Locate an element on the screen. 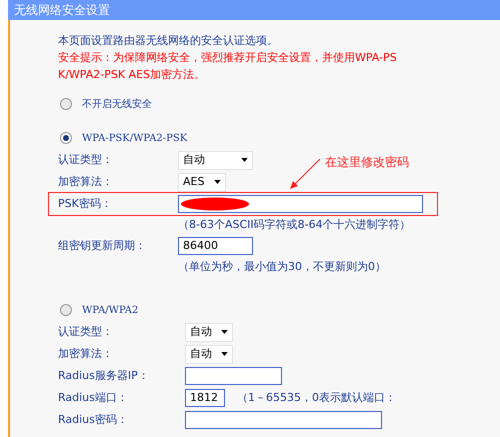 Image resolution: width=500 pixels, height=437 pixels. arrow is located at coordinates (305, 174).